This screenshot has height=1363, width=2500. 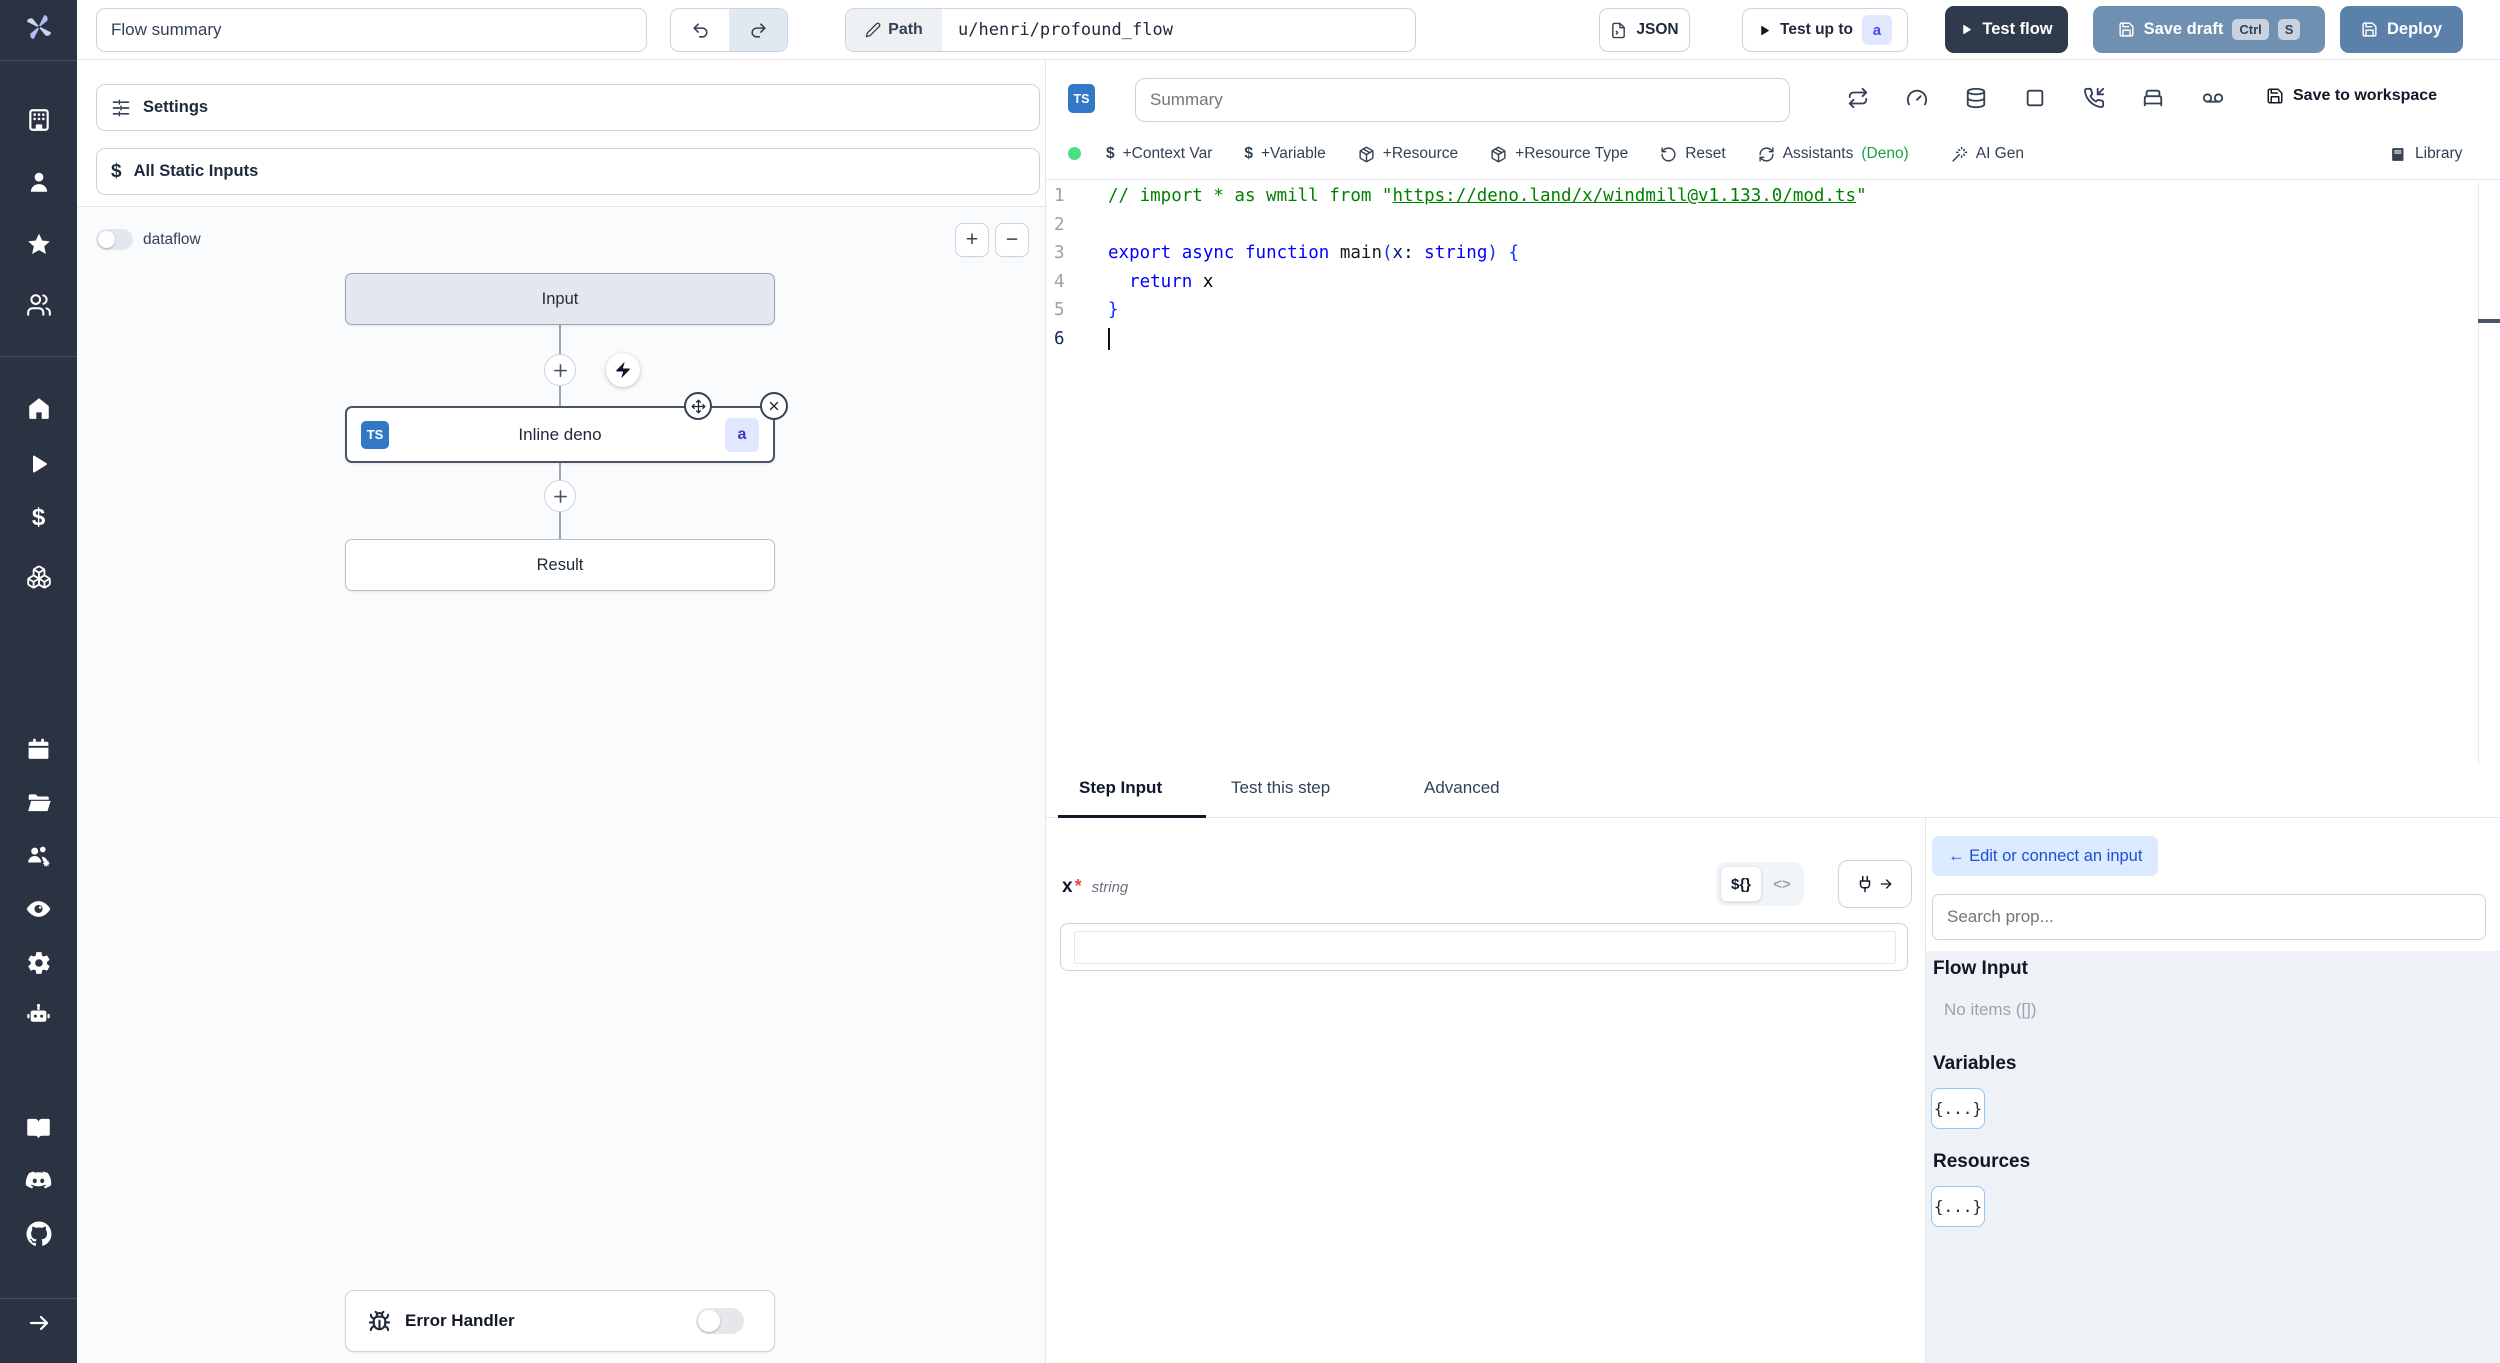 What do you see at coordinates (1958, 1108) in the screenshot?
I see `variables-object-chip: {...}` at bounding box center [1958, 1108].